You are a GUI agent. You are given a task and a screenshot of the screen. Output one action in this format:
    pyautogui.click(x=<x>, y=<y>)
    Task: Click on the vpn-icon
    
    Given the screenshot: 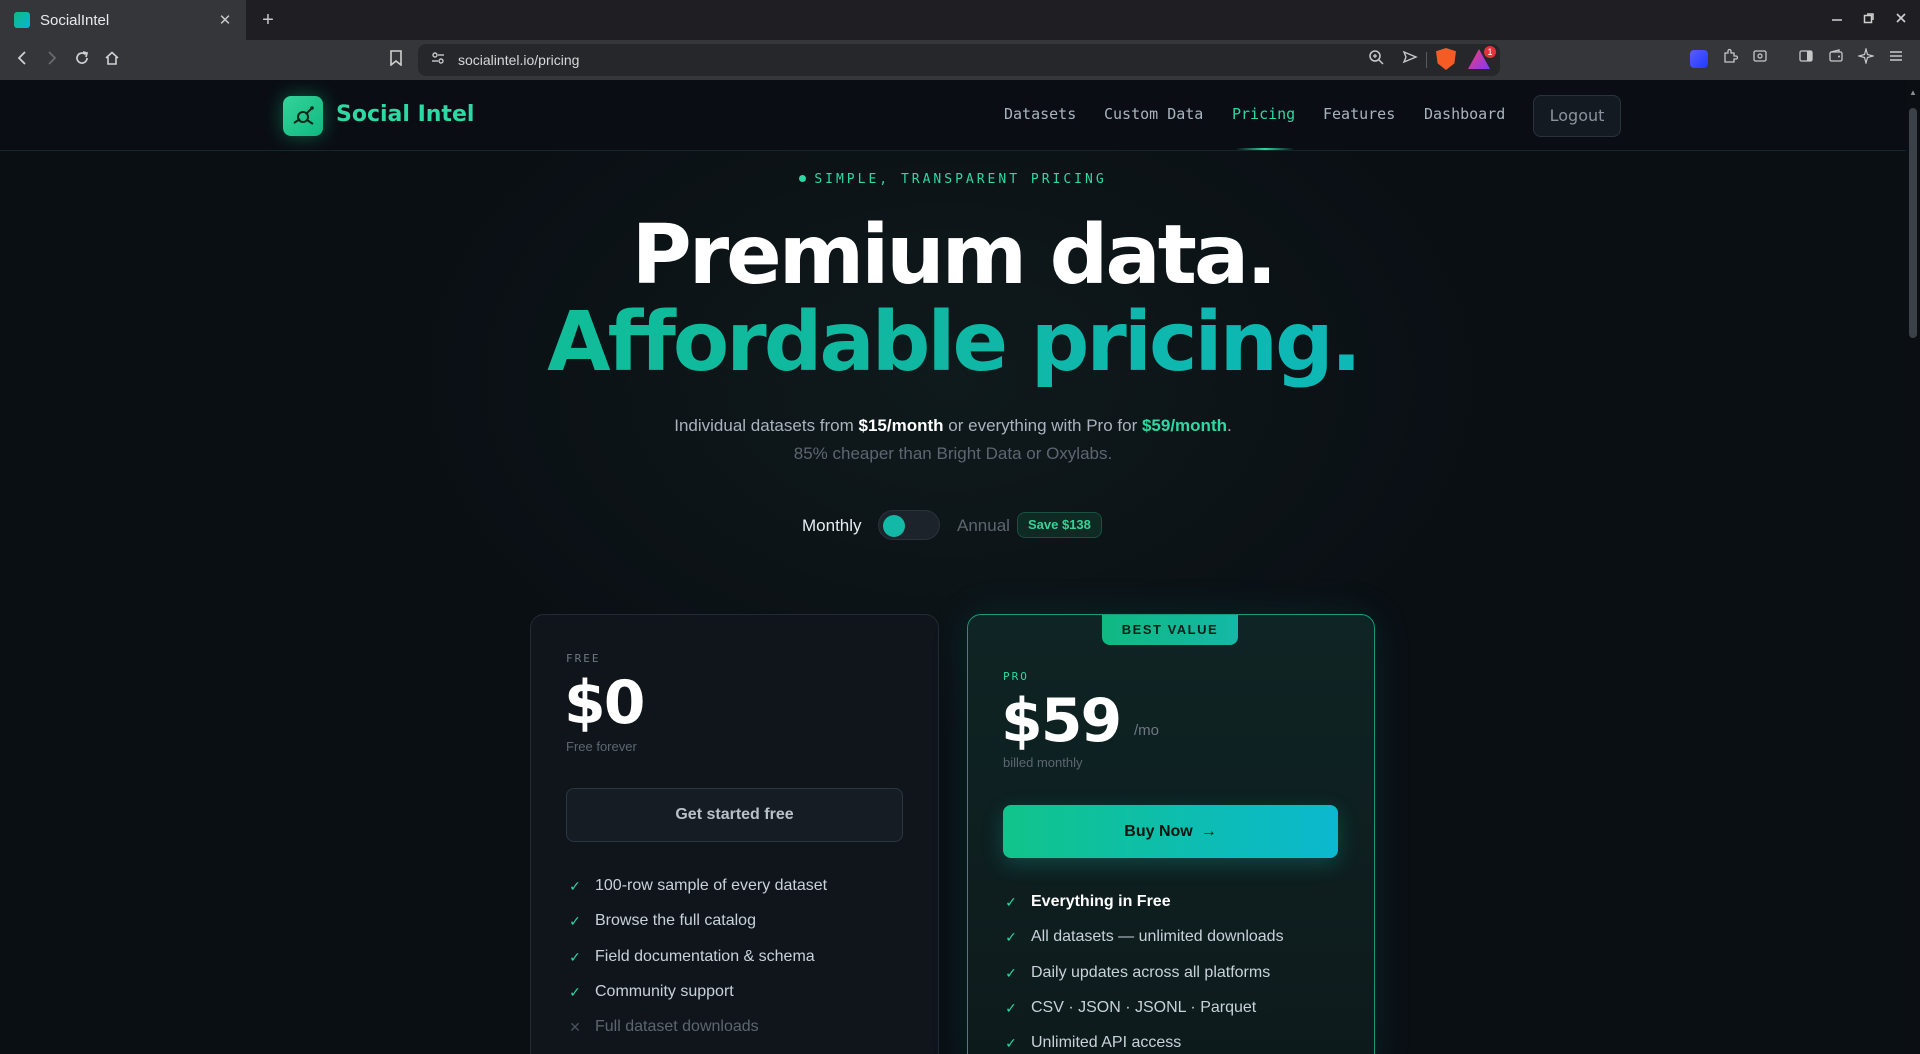 What is the action you would take?
    pyautogui.click(x=1699, y=59)
    